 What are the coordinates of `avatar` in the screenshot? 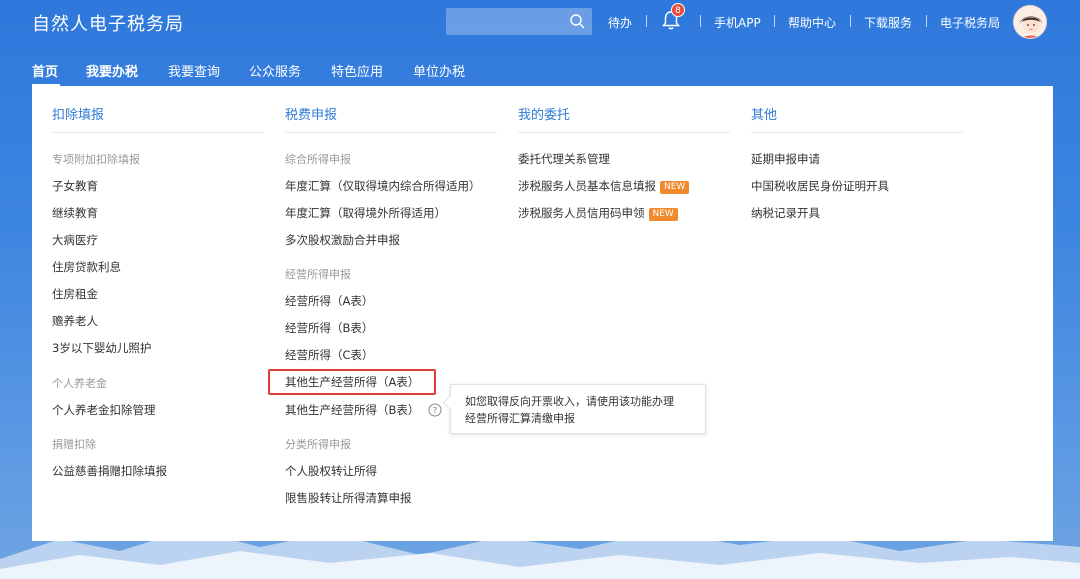 It's located at (1030, 22).